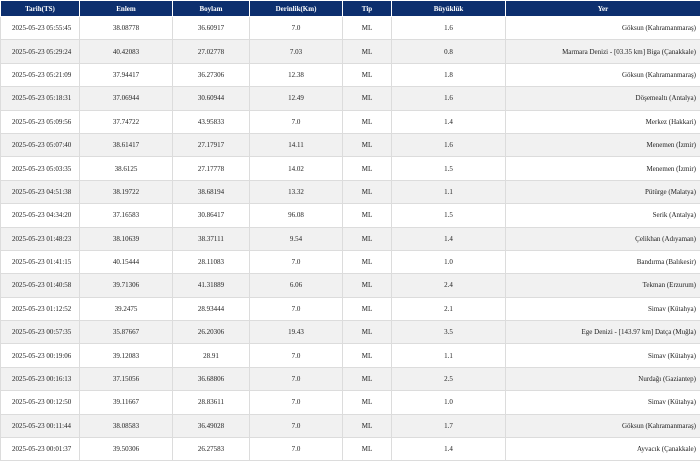 The width and height of the screenshot is (700, 461). Describe the element at coordinates (449, 261) in the screenshot. I see `cell-magnitude: 1.0` at that location.